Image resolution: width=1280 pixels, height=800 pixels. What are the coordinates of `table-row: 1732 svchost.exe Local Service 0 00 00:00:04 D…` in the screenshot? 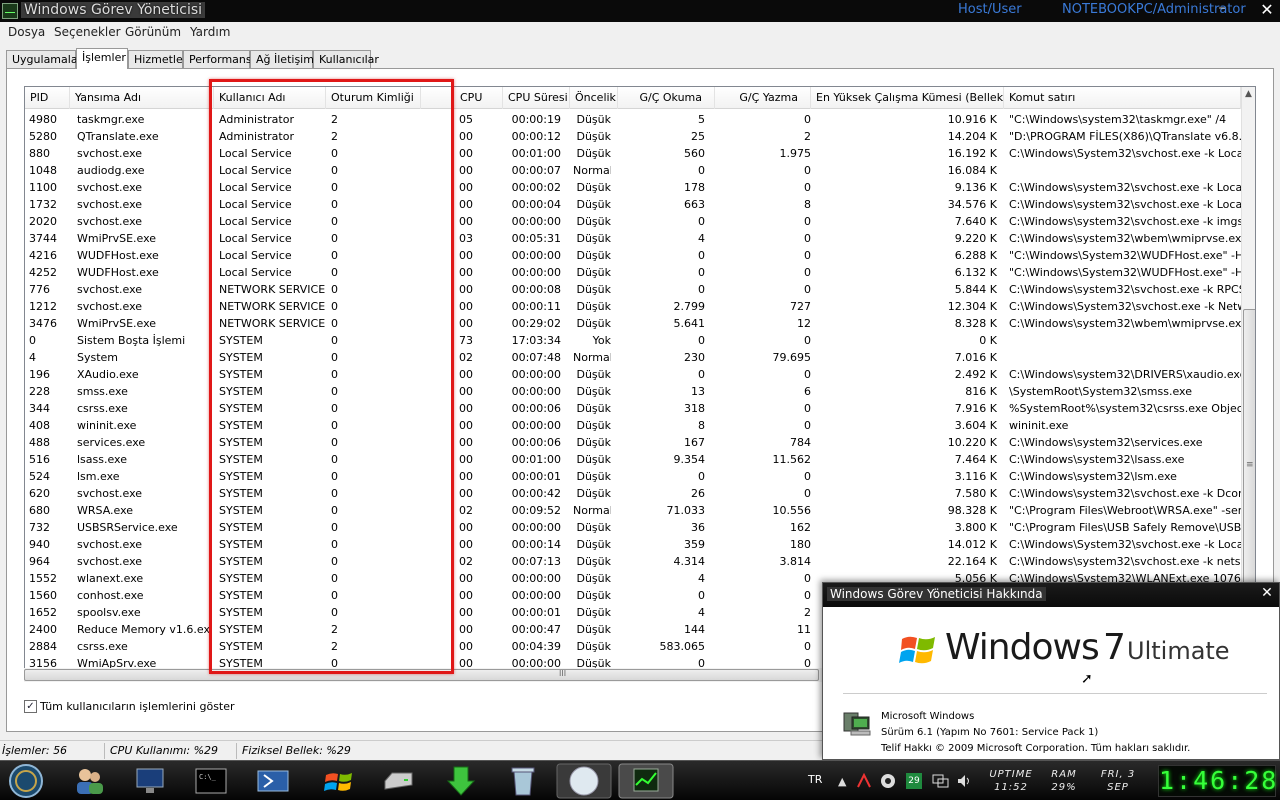 It's located at (633, 204).